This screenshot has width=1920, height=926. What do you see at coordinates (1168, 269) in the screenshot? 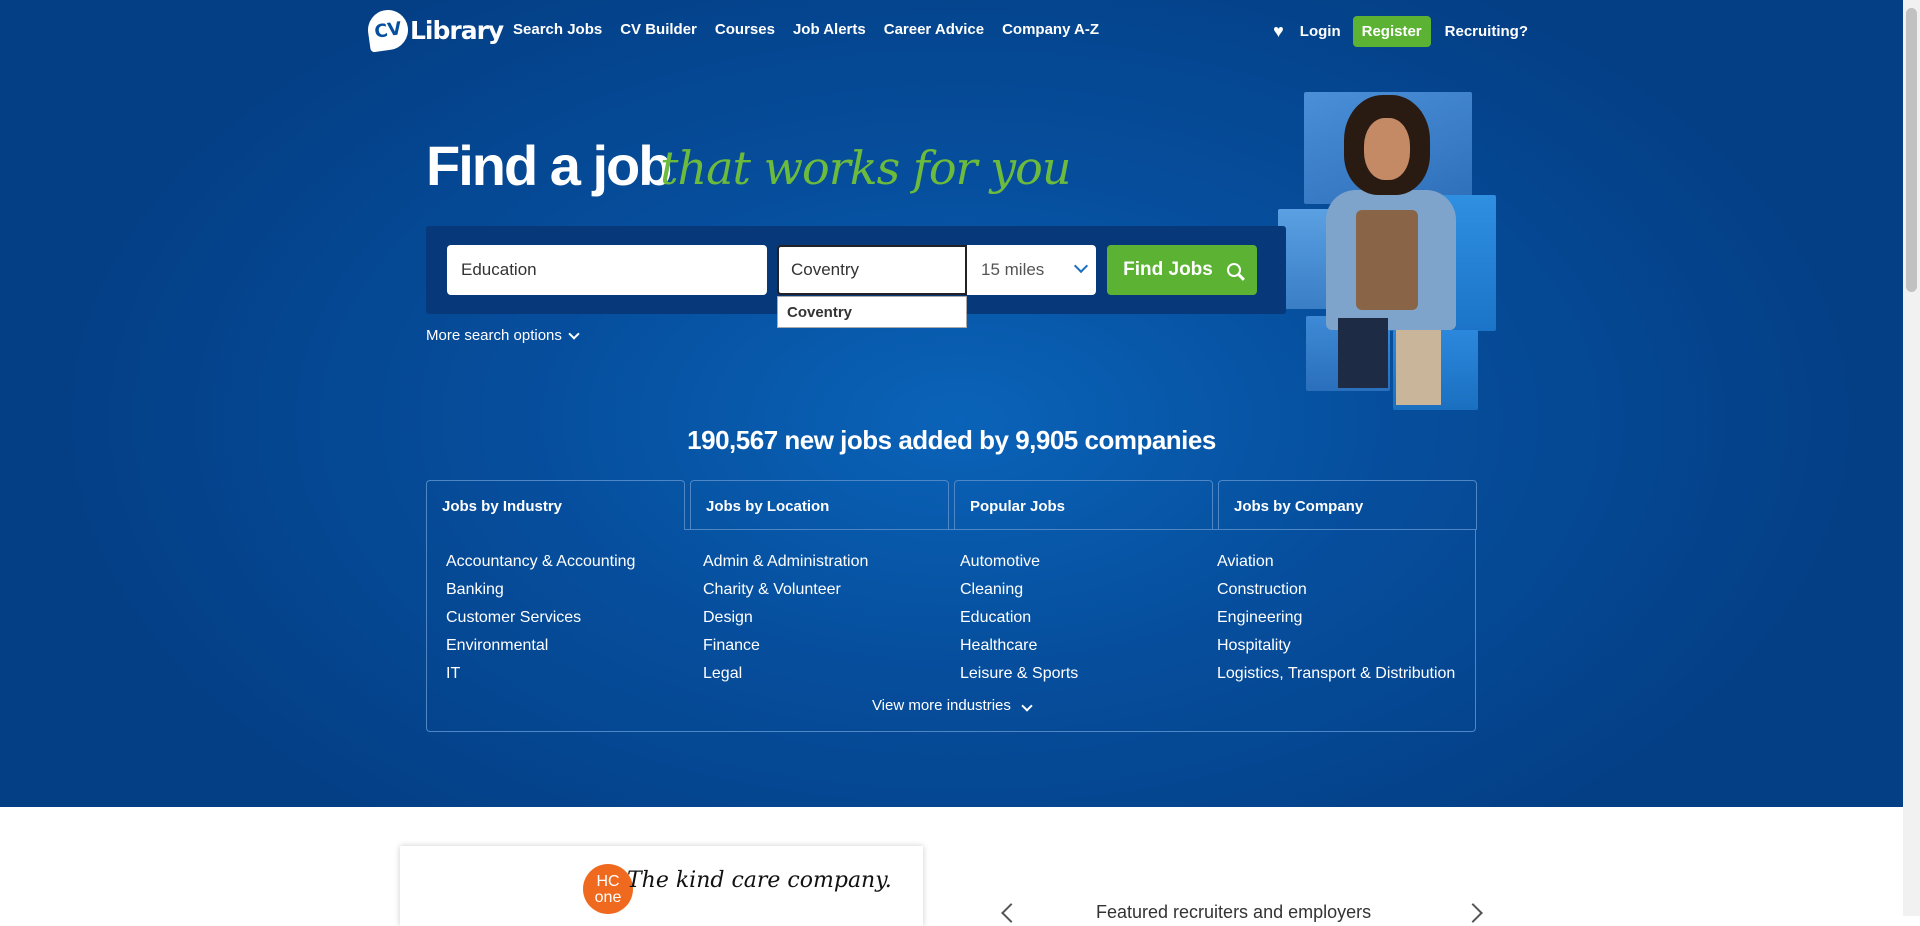
I see `find-jobs-label: Find Jobs` at bounding box center [1168, 269].